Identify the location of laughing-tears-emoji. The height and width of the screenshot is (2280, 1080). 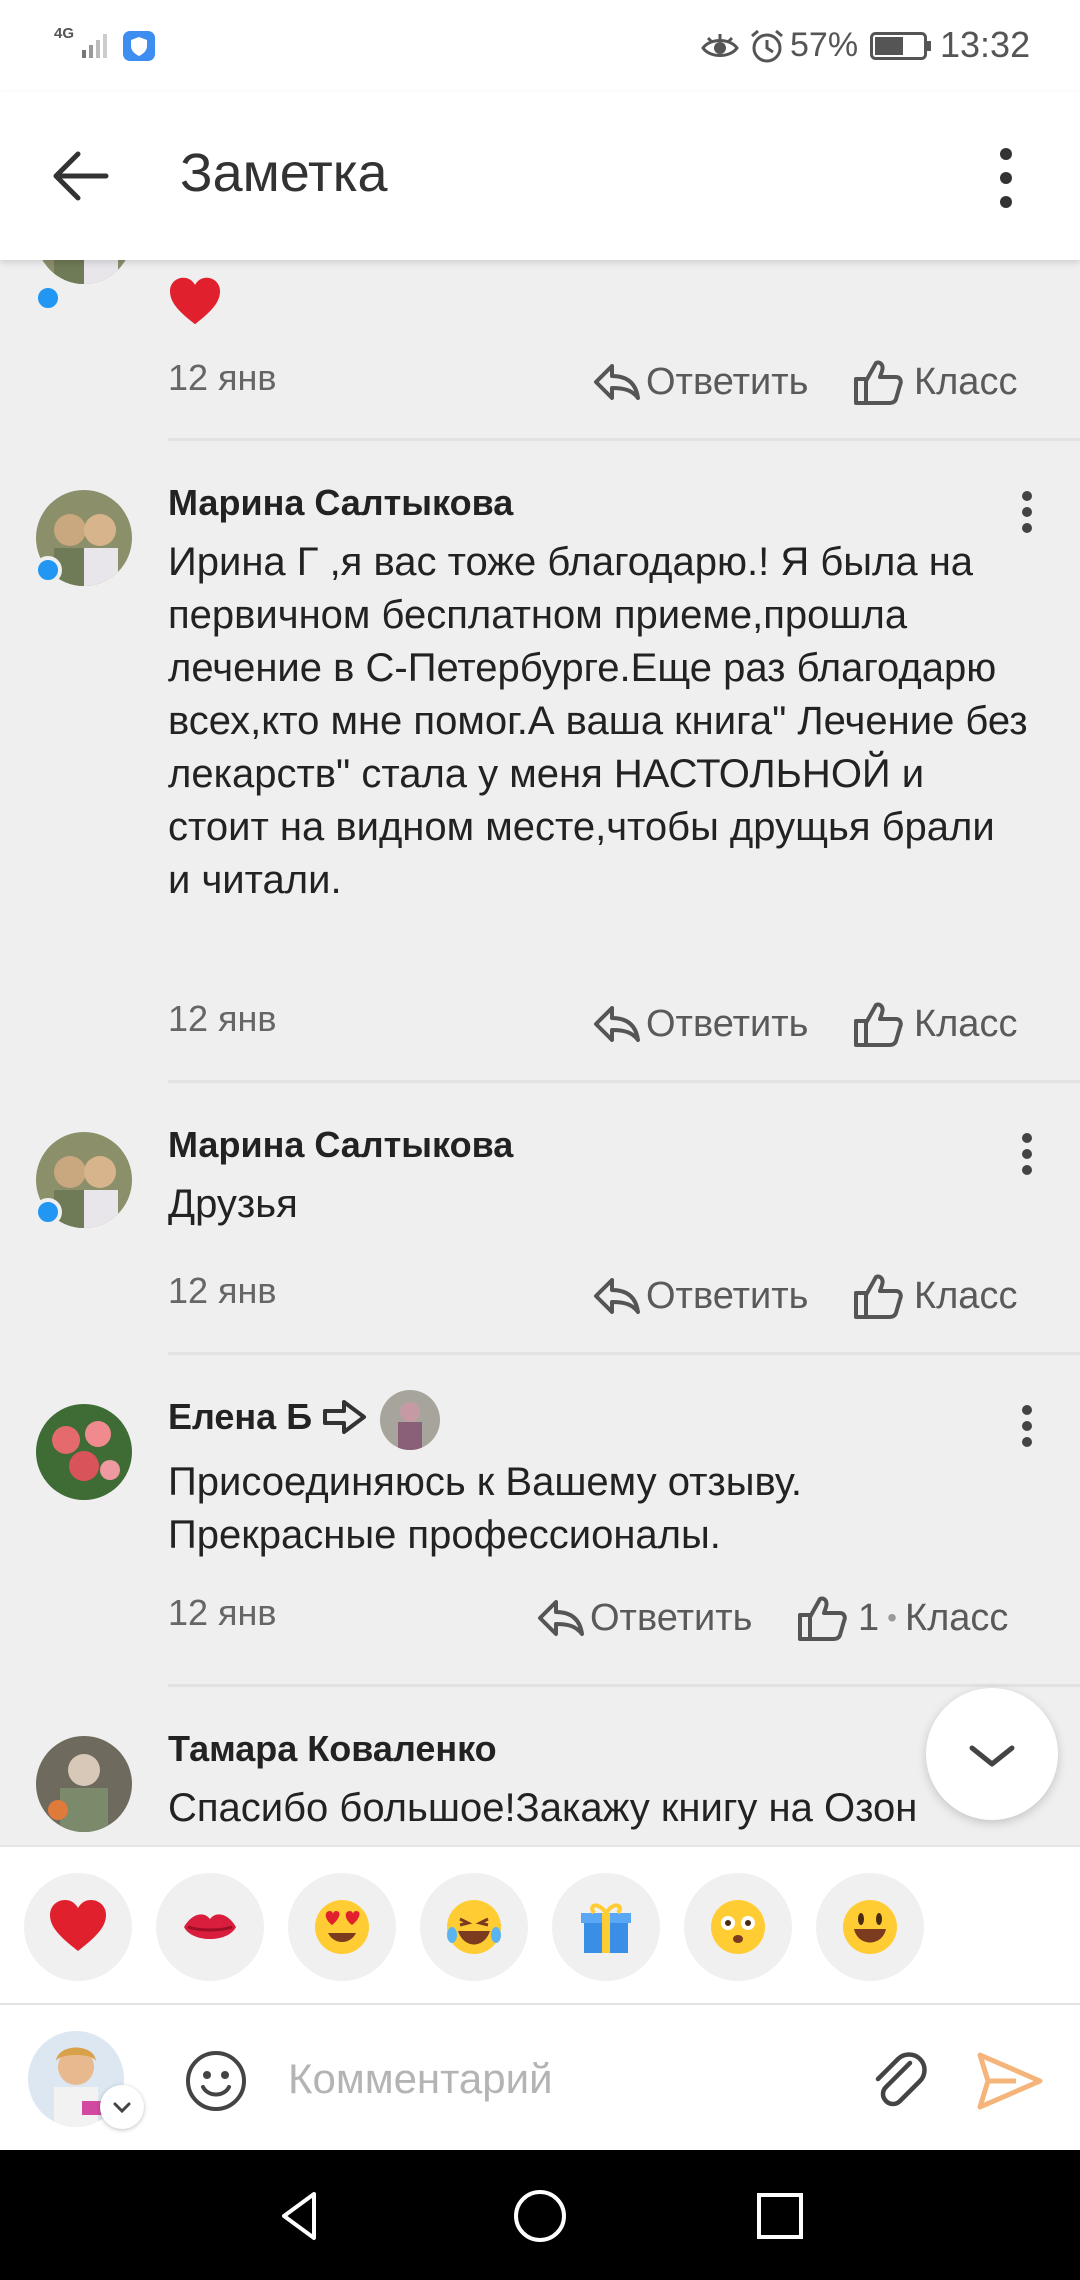
(474, 1927).